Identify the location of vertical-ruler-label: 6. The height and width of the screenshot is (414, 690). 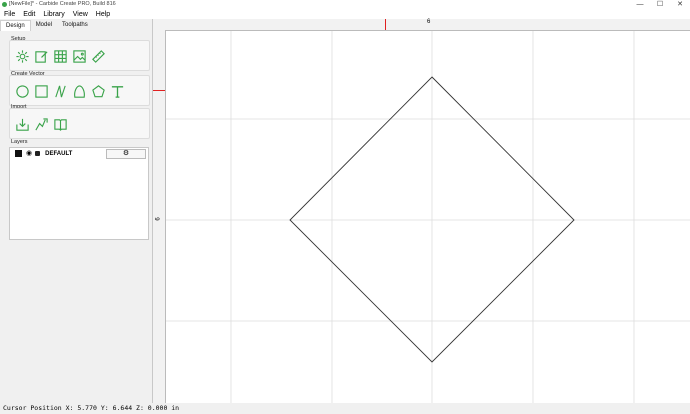
(158, 219).